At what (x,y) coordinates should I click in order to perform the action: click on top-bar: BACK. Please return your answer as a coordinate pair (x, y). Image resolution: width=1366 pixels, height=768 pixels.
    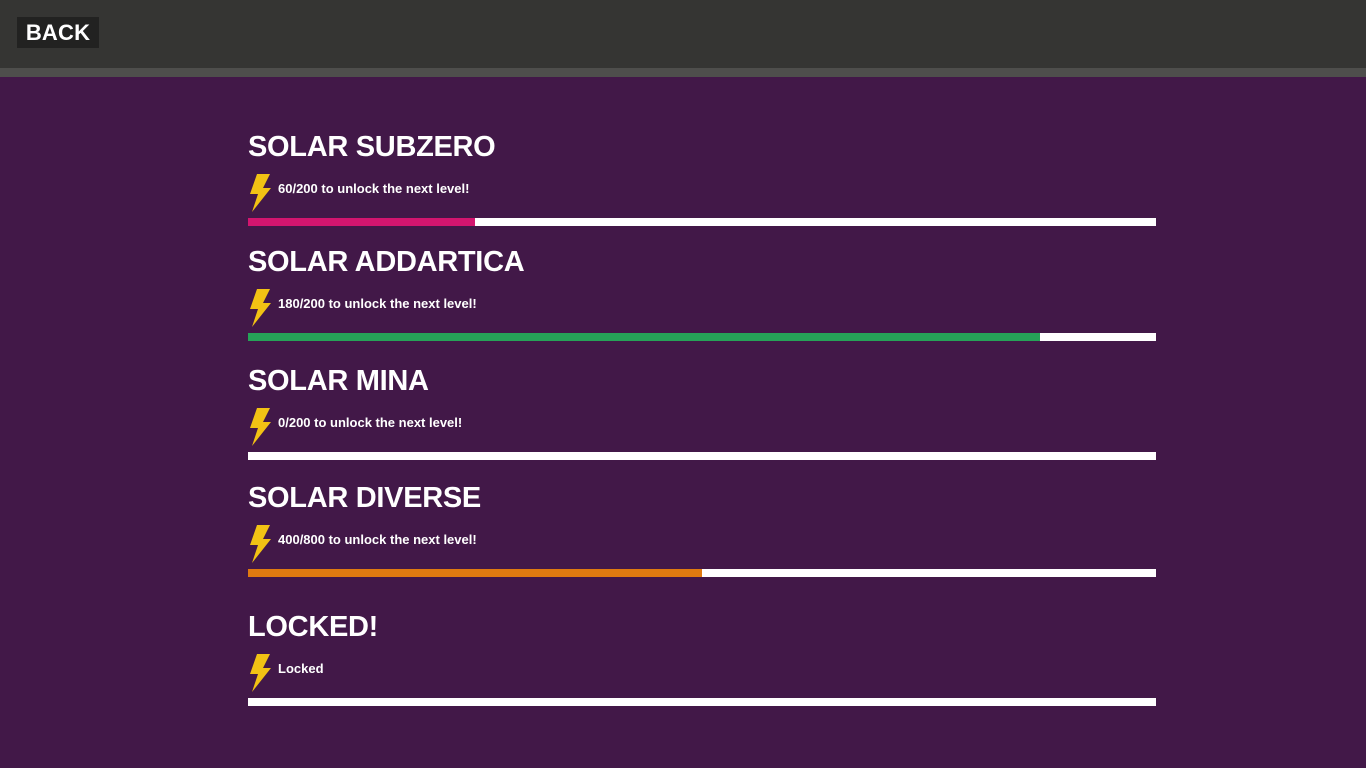
    Looking at the image, I should click on (683, 34).